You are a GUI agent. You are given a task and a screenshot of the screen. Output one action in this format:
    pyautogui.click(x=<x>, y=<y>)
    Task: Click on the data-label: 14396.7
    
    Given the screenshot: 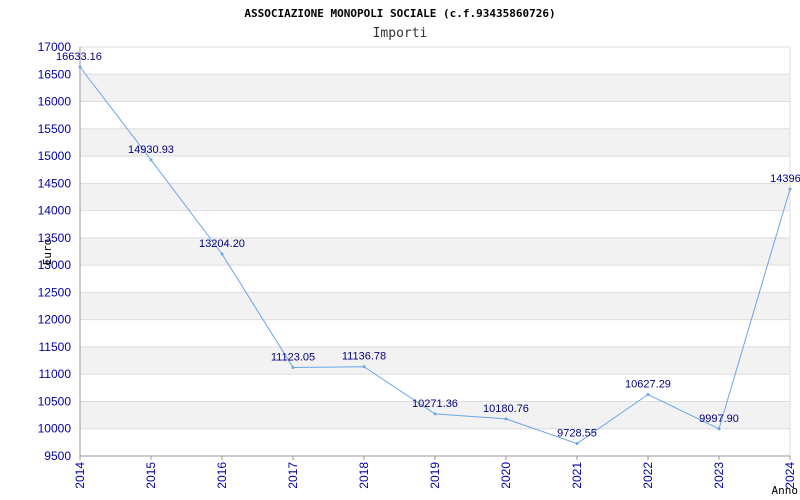 What is the action you would take?
    pyautogui.click(x=785, y=179)
    